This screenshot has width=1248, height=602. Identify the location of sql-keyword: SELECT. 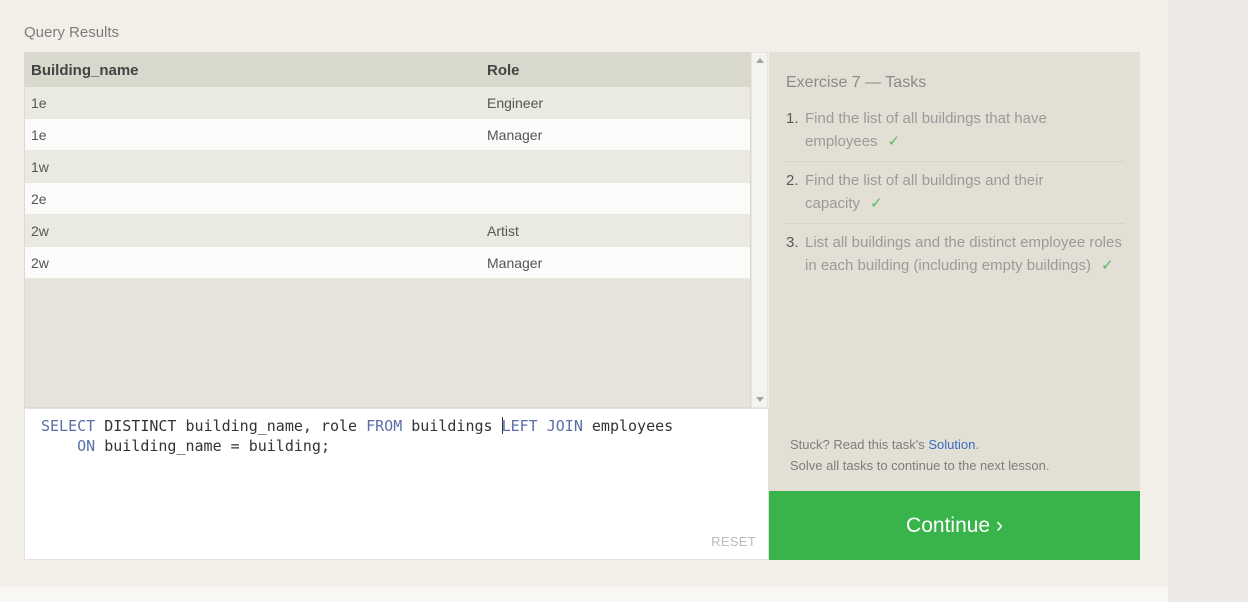
(68, 426).